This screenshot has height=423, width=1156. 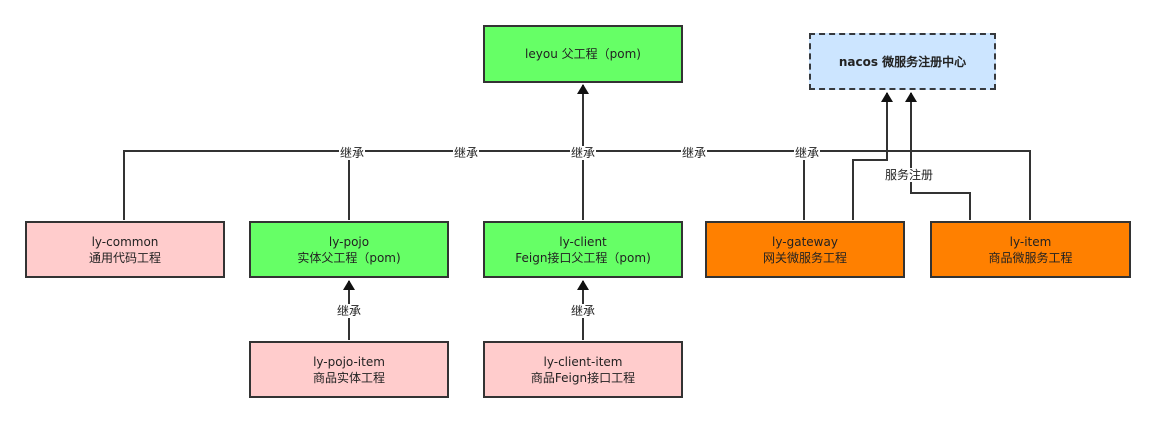 I want to click on node-leyou: leyou 父工程（pom), so click(x=583, y=54).